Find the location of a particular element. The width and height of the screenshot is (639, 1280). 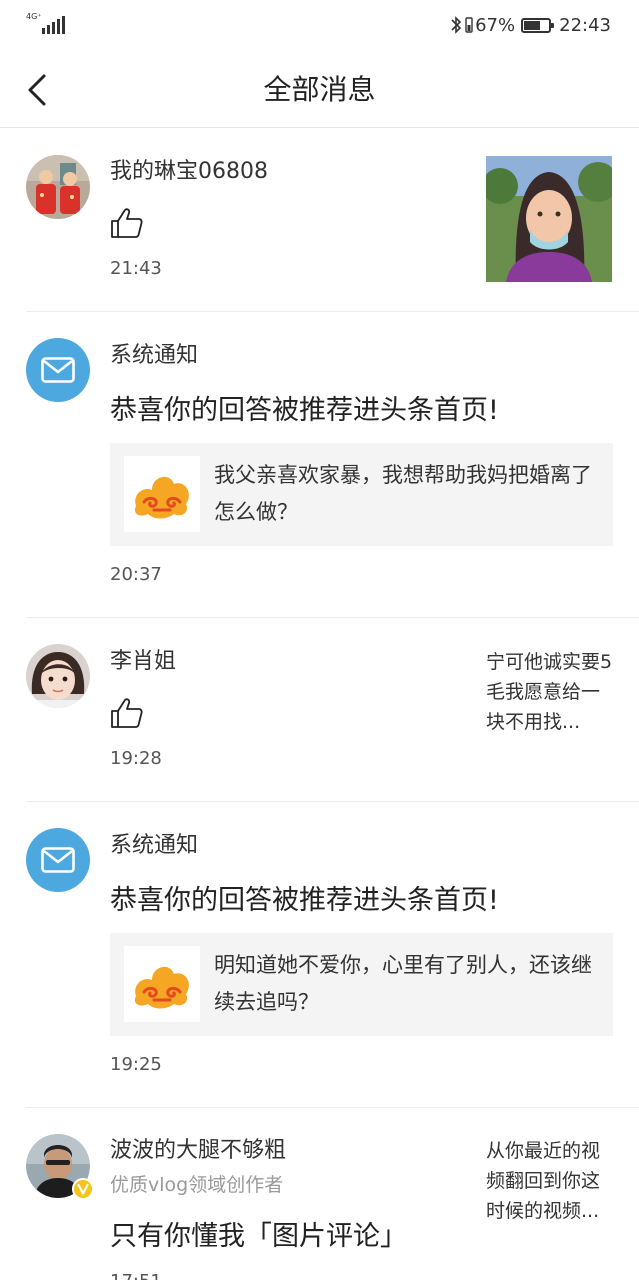

sender-name: 波波的大腿不够粗 is located at coordinates (198, 1150).